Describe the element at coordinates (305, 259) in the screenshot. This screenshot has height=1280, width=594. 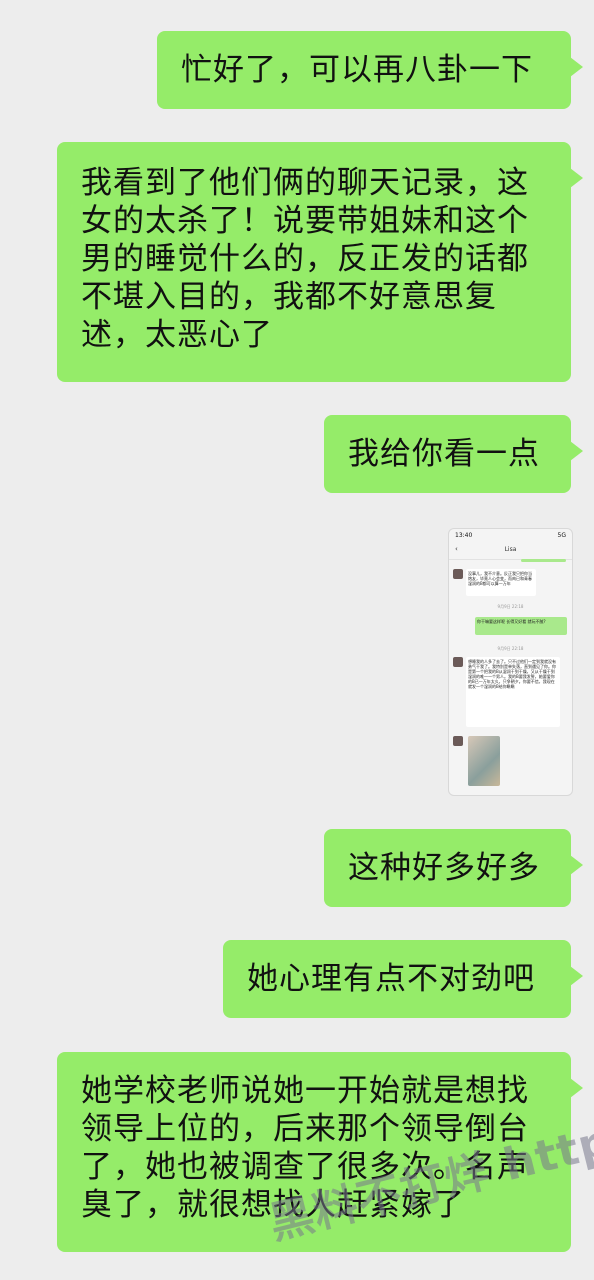
I see `message-text: 男的睡觉什么的，反正发的话都` at that location.